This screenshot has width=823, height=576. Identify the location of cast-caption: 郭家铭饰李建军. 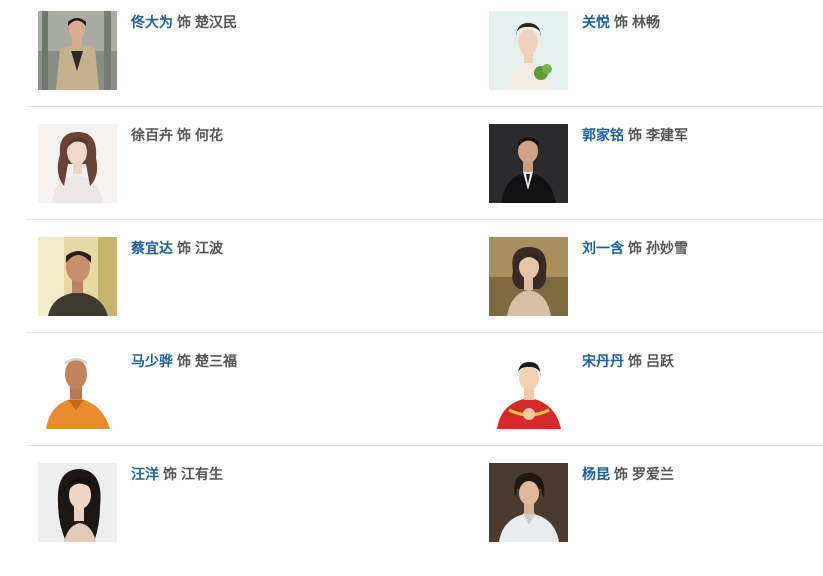
(635, 136).